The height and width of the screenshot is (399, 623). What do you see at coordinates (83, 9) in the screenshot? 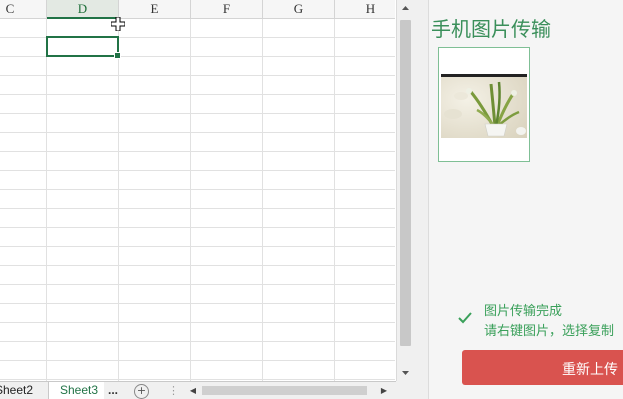
I see `column-header-d: D` at bounding box center [83, 9].